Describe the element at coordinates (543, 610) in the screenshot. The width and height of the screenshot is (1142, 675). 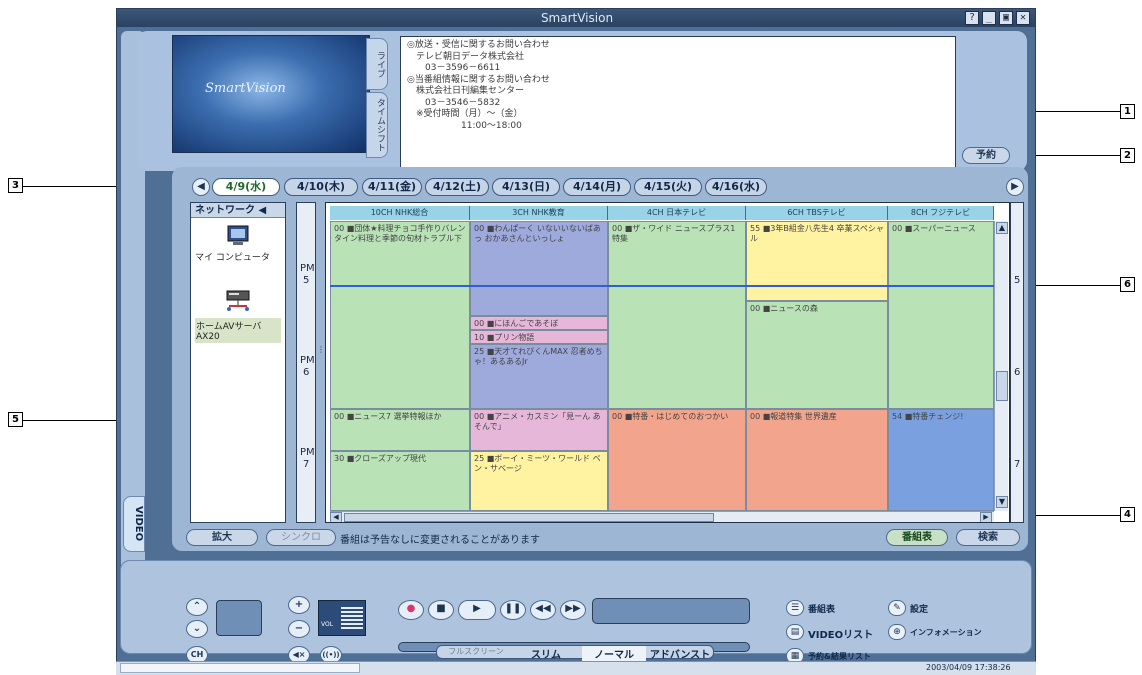
I see `rewind-button: ◀◀` at that location.